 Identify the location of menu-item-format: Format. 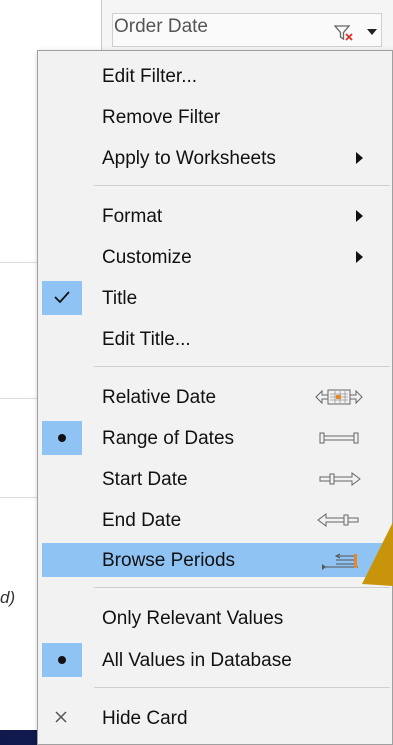
(215, 216).